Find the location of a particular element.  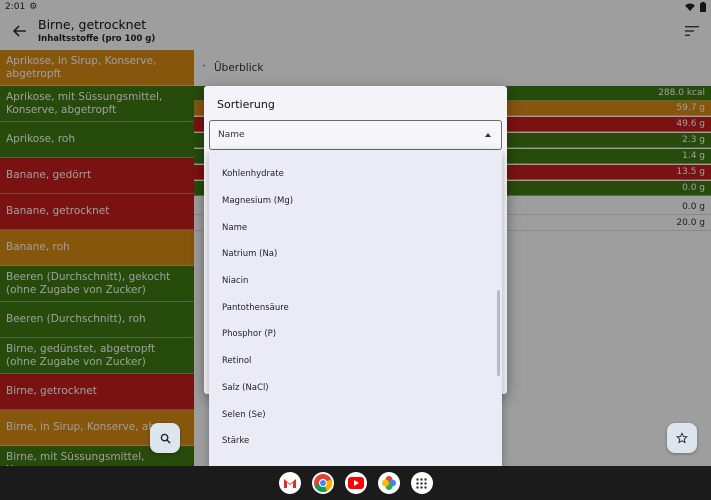

sort-select-value: Name is located at coordinates (231, 135).